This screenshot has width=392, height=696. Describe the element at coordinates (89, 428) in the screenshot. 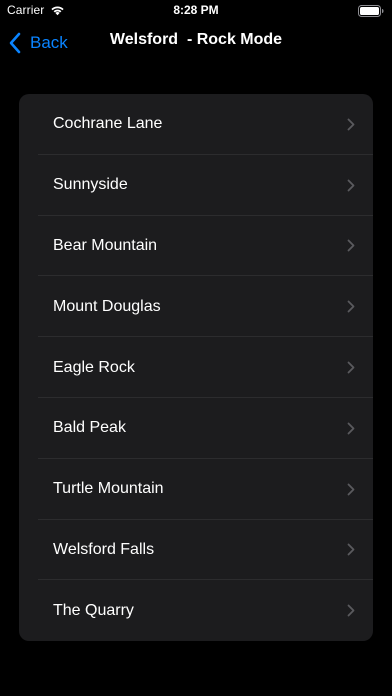

I see `list-item-label: Bald Peak` at that location.